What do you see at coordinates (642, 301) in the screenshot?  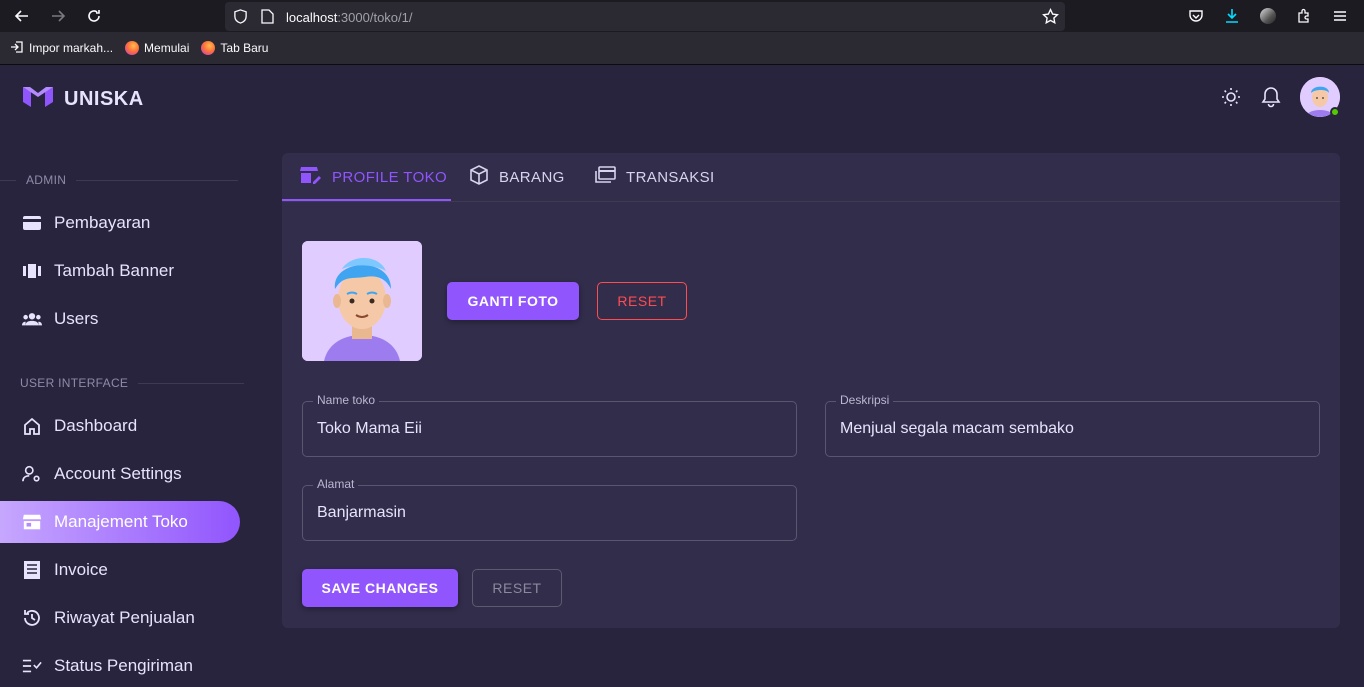 I see `reset-photo-button: RESET` at bounding box center [642, 301].